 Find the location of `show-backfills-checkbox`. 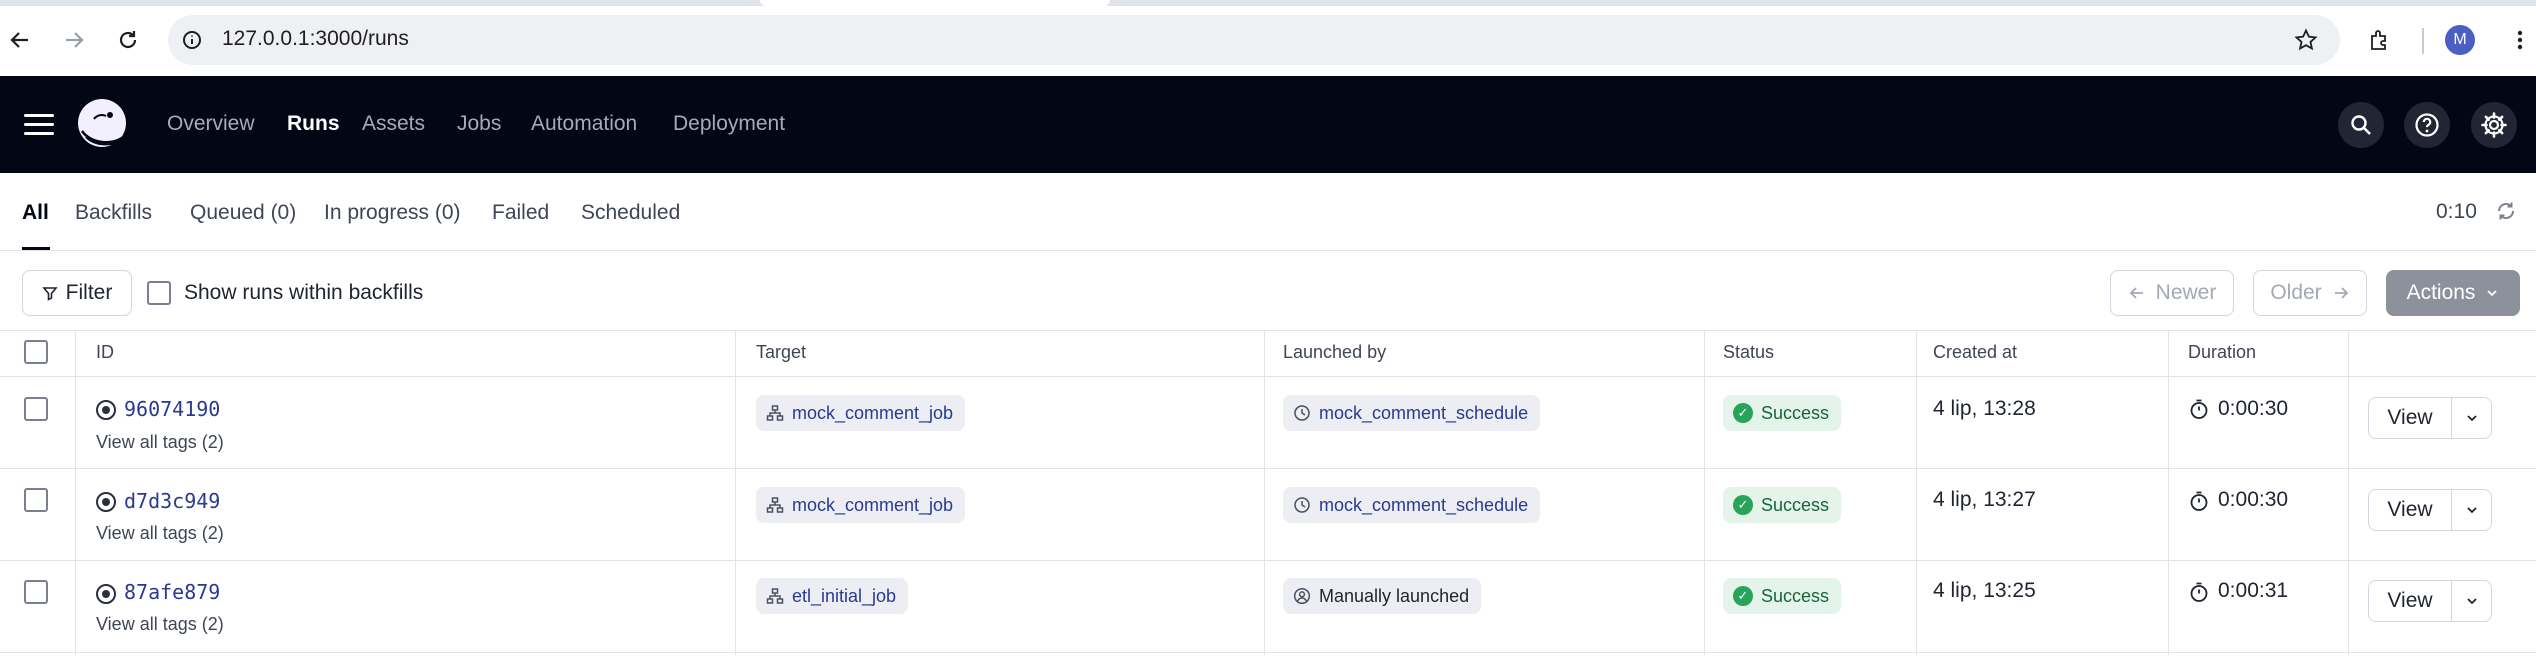

show-backfills-checkbox is located at coordinates (159, 293).